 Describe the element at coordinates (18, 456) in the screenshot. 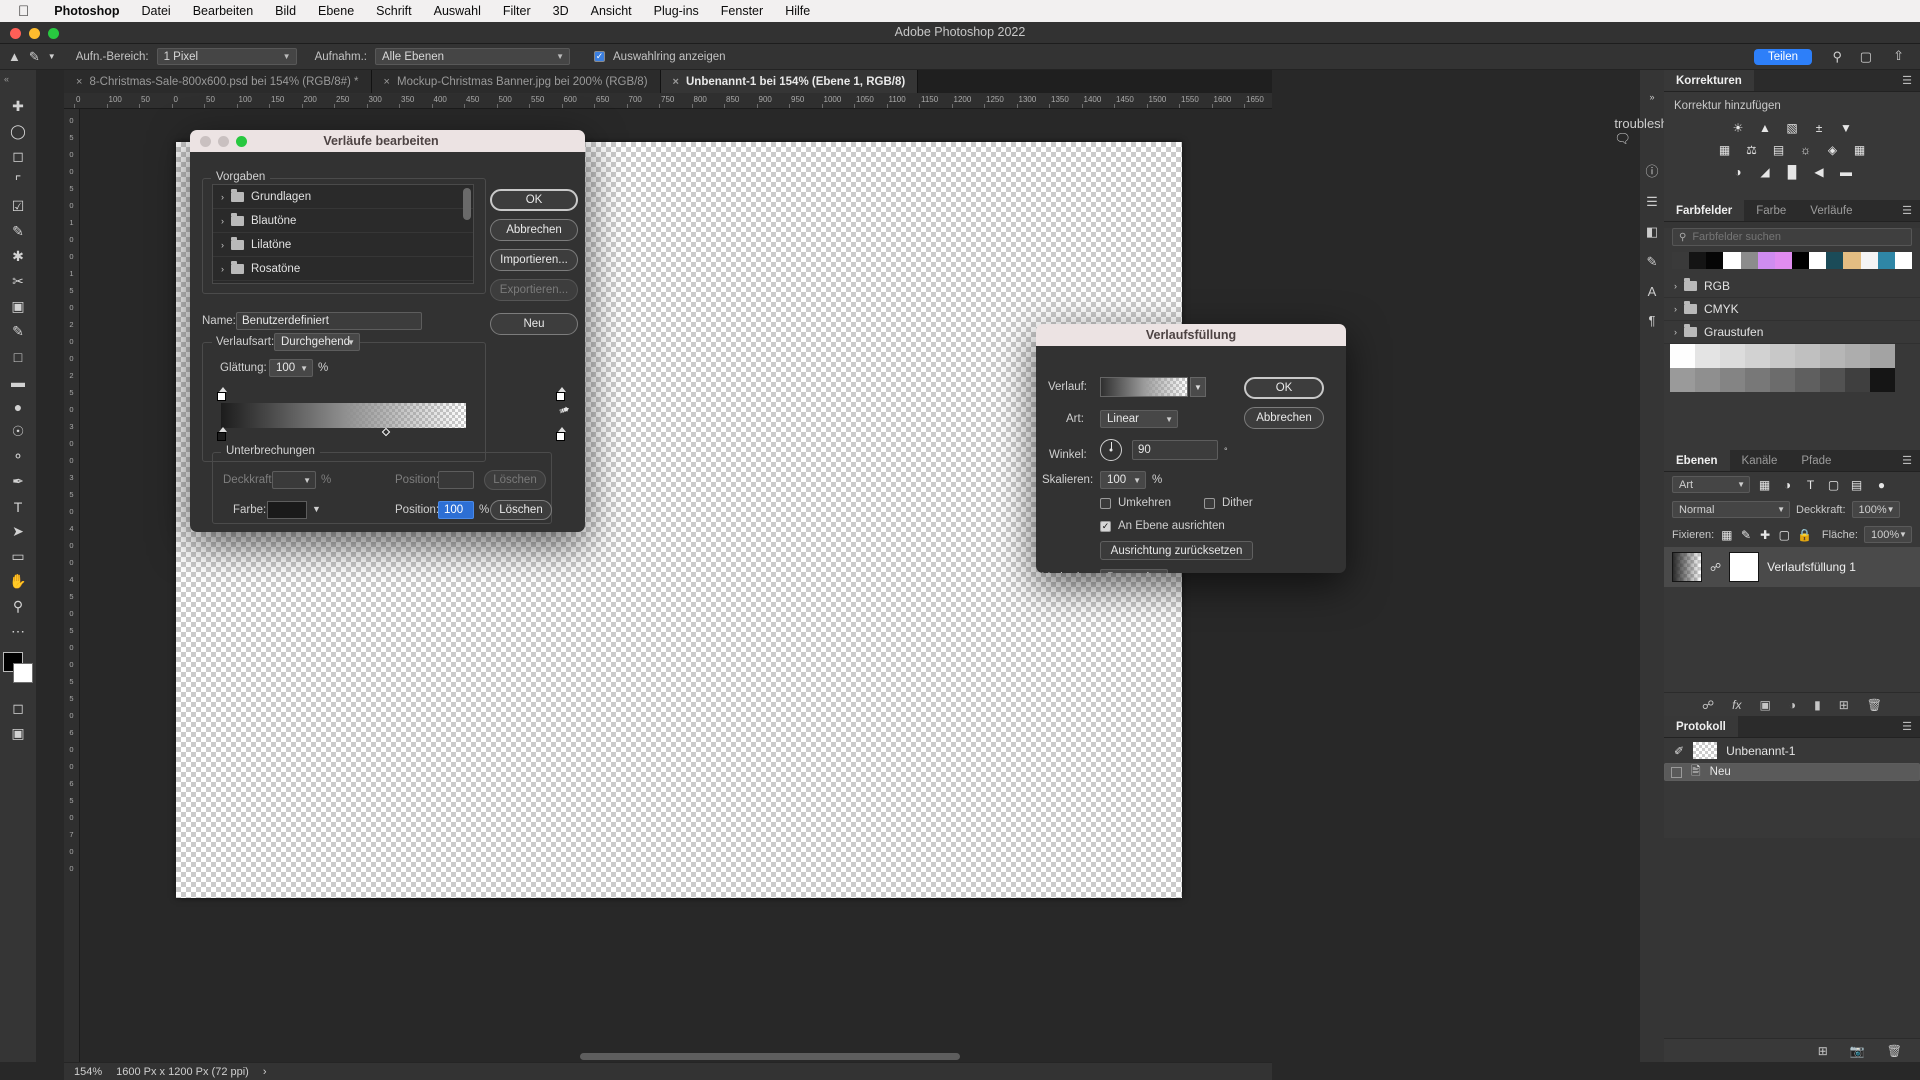

I see `dodge-tool: ⚬` at that location.